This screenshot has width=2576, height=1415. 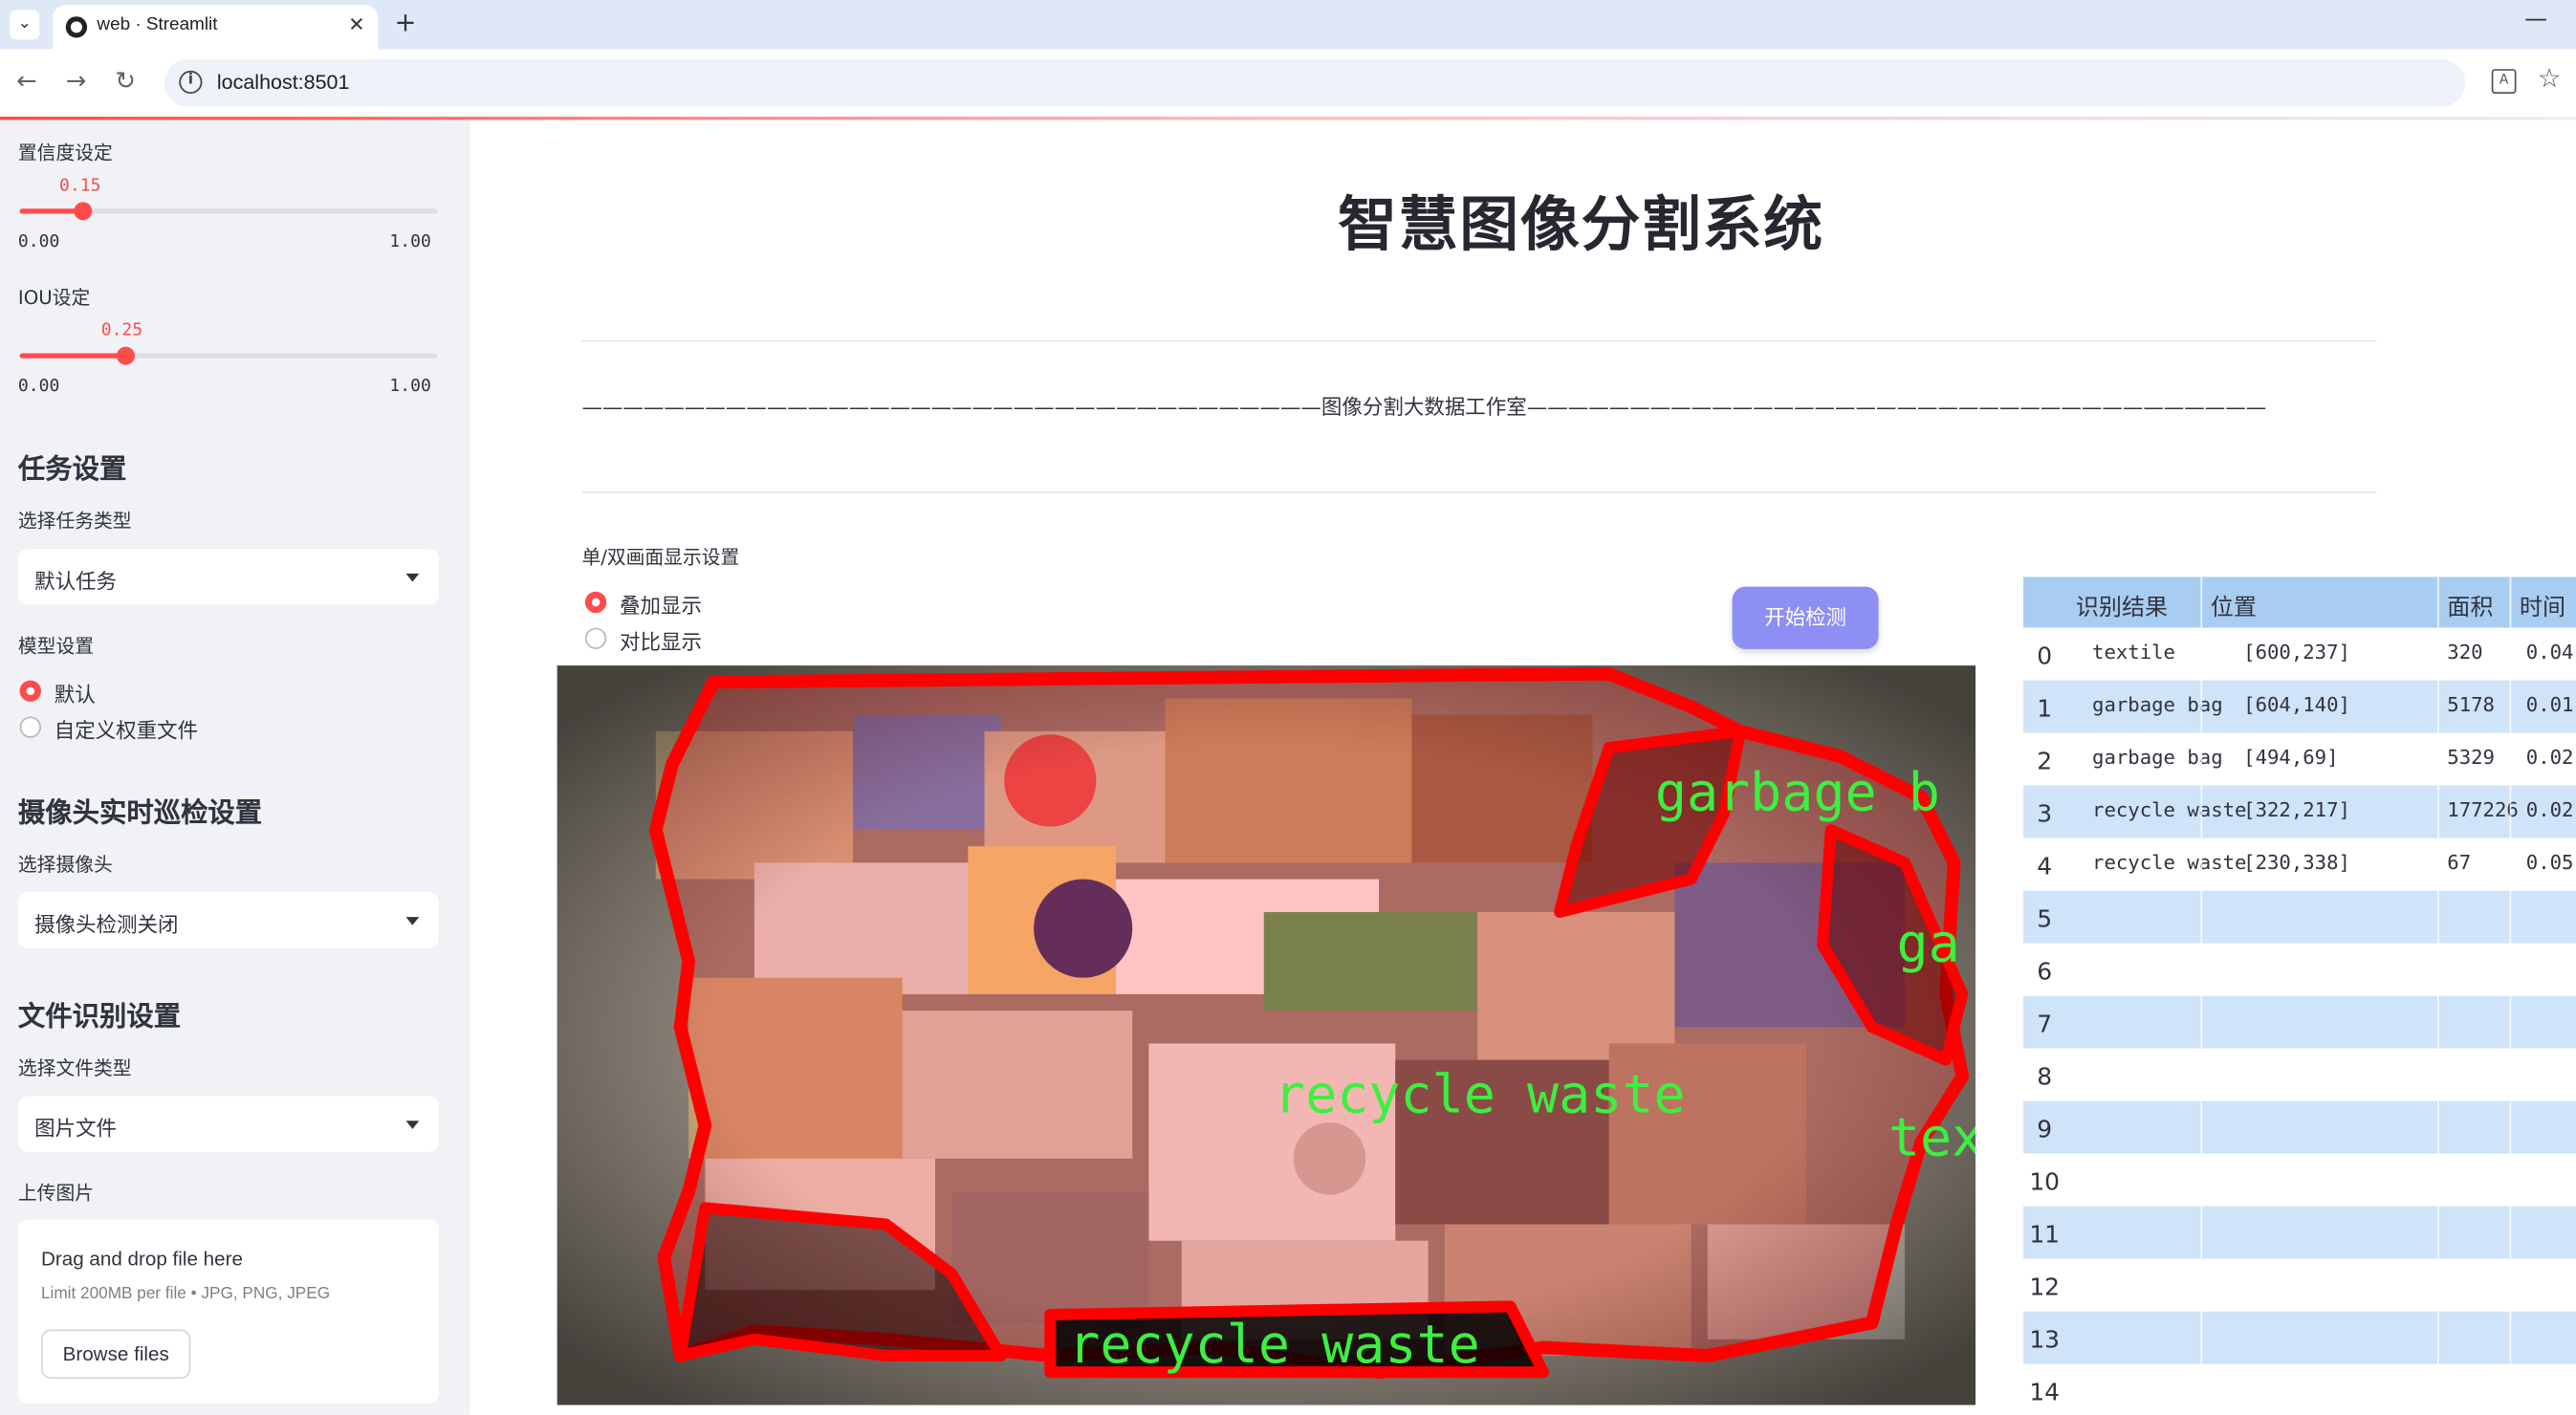 I want to click on detection-label-garbage-bag-2: ga, so click(x=1928, y=943).